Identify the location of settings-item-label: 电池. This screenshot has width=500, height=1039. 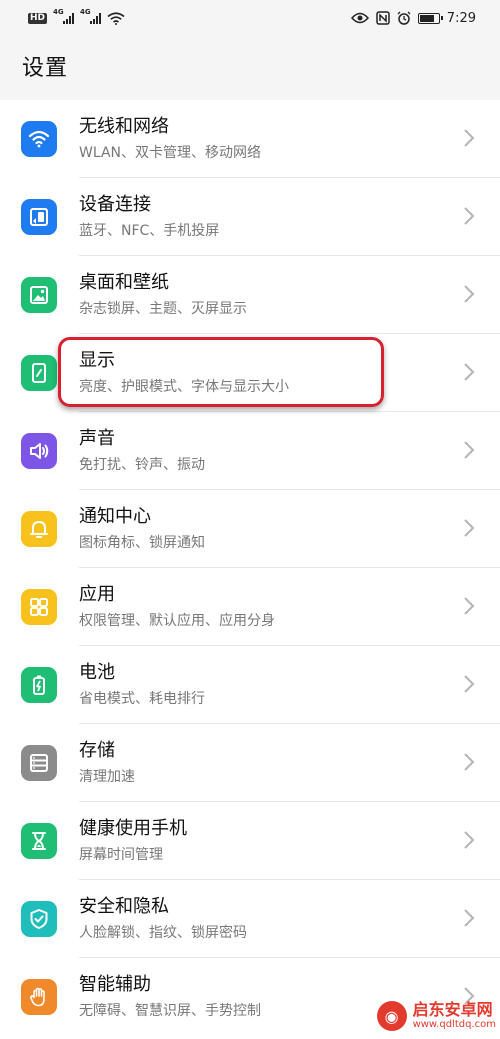
(97, 672).